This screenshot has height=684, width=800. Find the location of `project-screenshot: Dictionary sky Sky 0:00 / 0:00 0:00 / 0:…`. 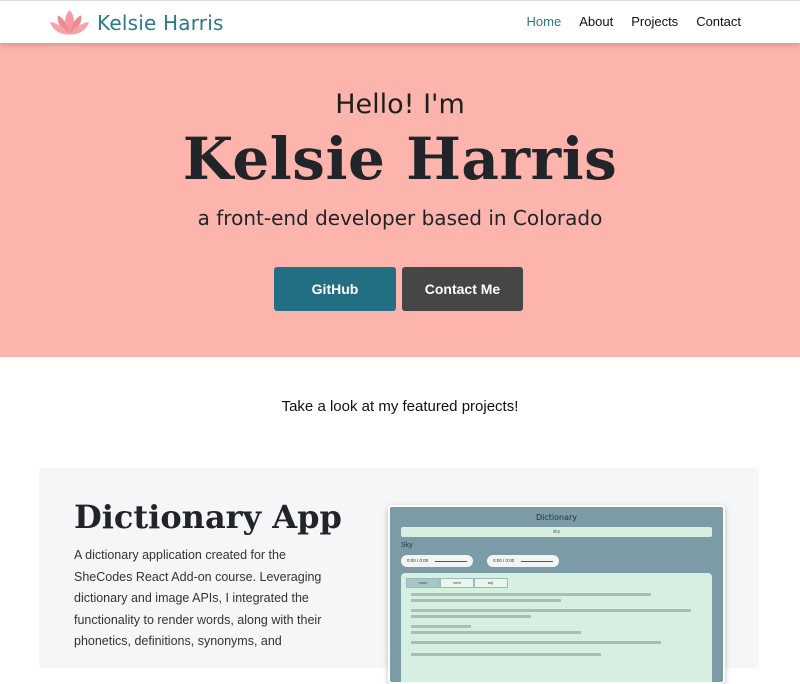

project-screenshot: Dictionary sky Sky 0:00 / 0:00 0:00 / 0:… is located at coordinates (556, 594).